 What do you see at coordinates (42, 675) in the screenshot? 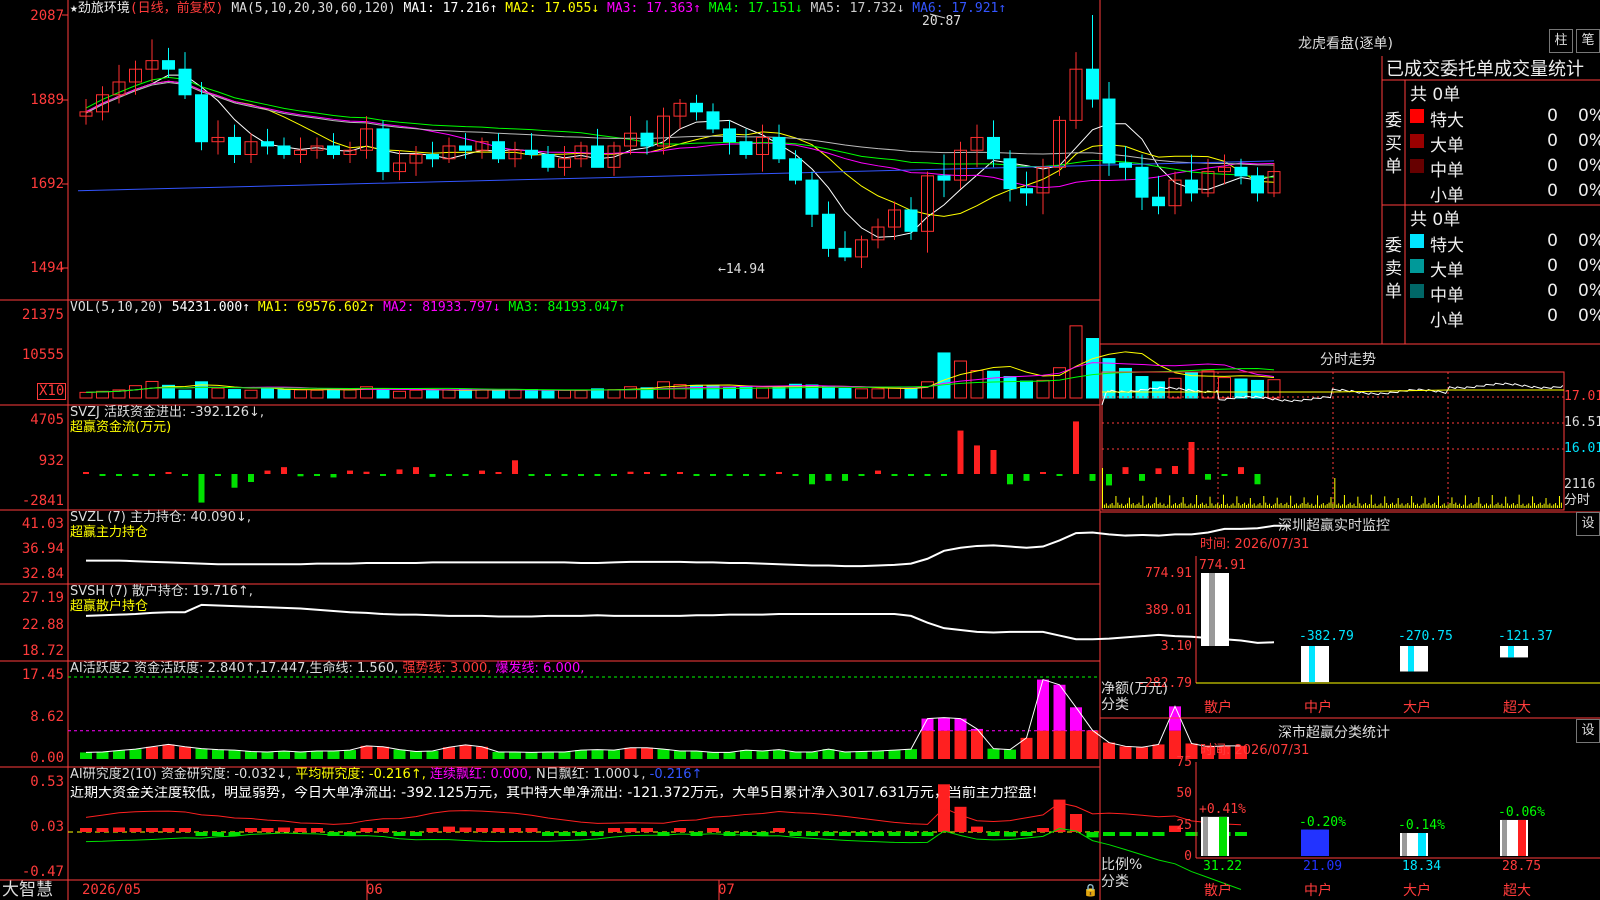
I see `ai-active-ytick: 17.45` at bounding box center [42, 675].